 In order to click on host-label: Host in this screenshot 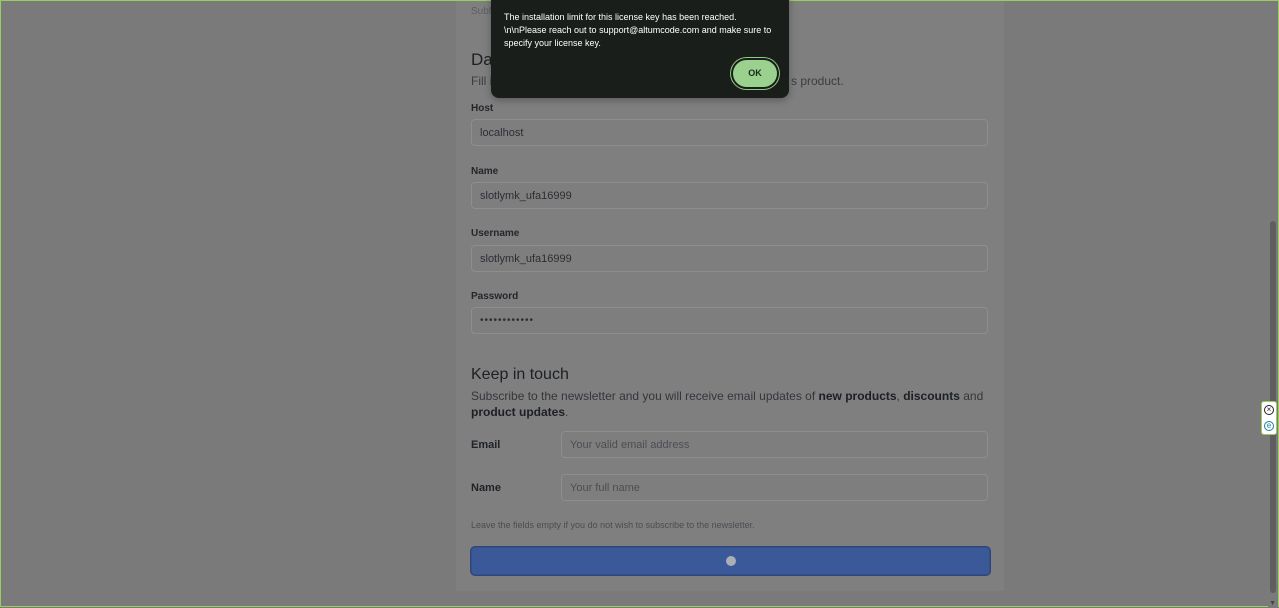, I will do `click(482, 108)`.